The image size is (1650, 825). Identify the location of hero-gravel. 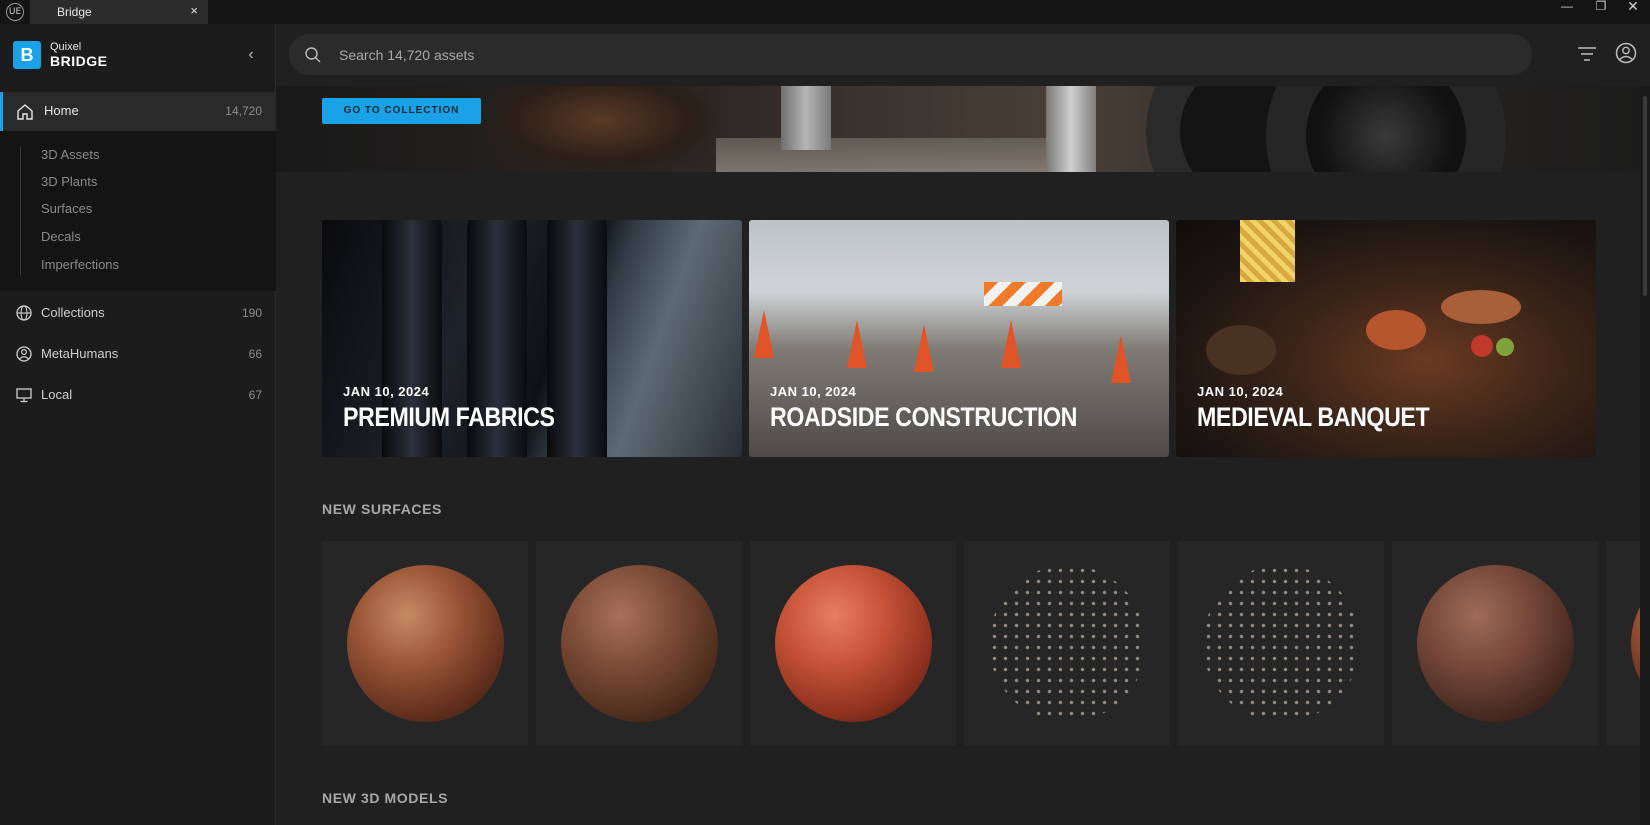
(906, 155).